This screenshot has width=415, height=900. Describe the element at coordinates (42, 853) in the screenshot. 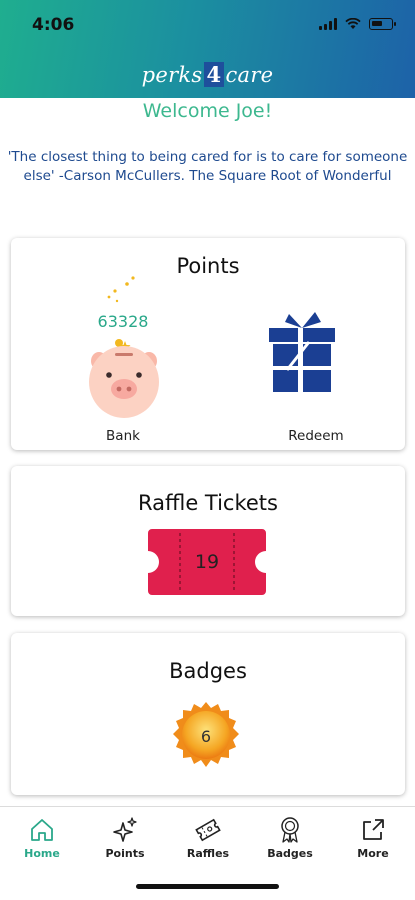

I see `tab-home-label: Home` at that location.